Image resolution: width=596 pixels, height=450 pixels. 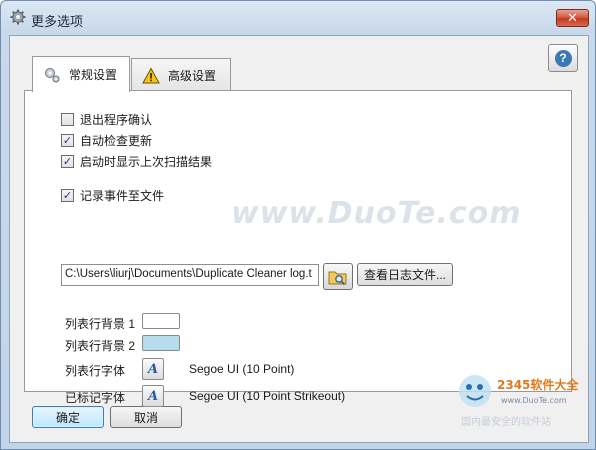 What do you see at coordinates (57, 21) in the screenshot?
I see `window-title: 更多选项` at bounding box center [57, 21].